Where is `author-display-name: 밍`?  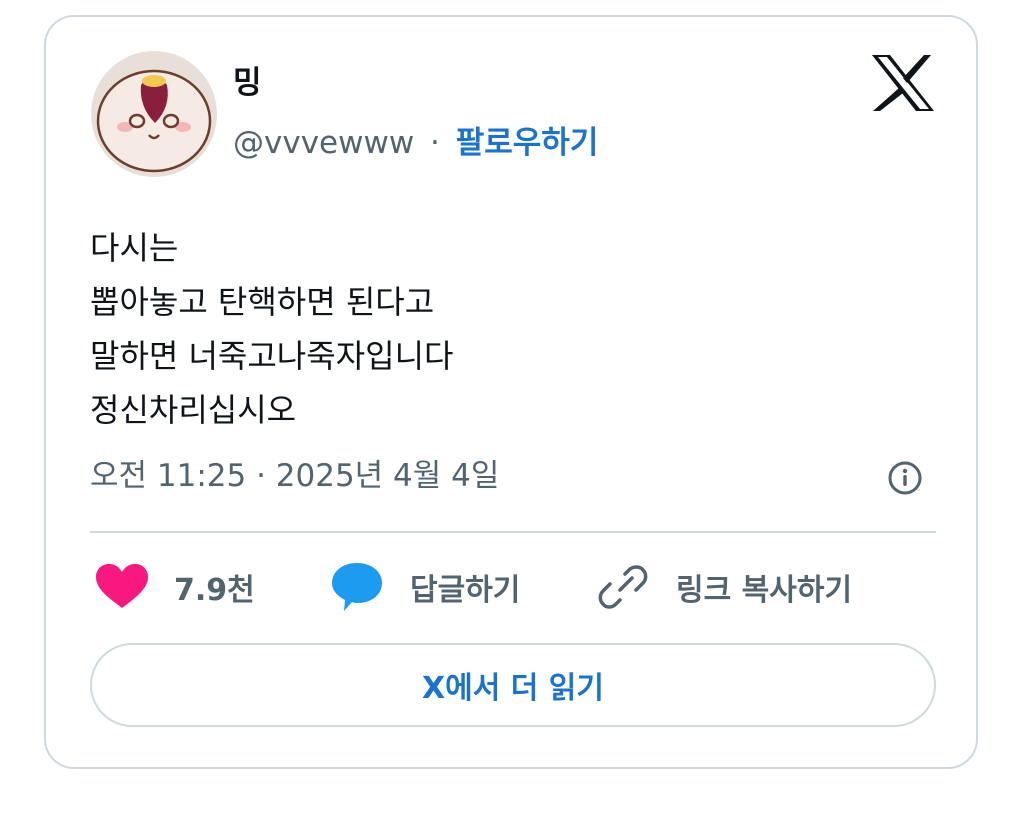
author-display-name: 밍 is located at coordinates (247, 83).